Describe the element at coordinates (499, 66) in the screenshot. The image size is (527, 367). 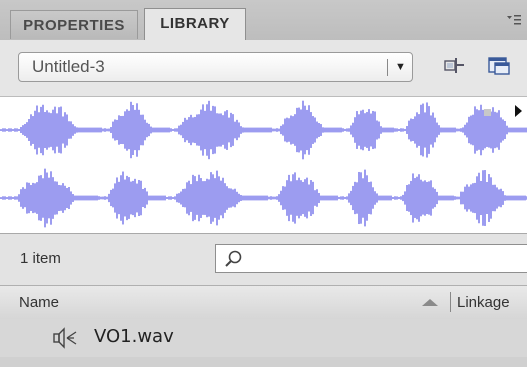
I see `new-library-panel-icon` at that location.